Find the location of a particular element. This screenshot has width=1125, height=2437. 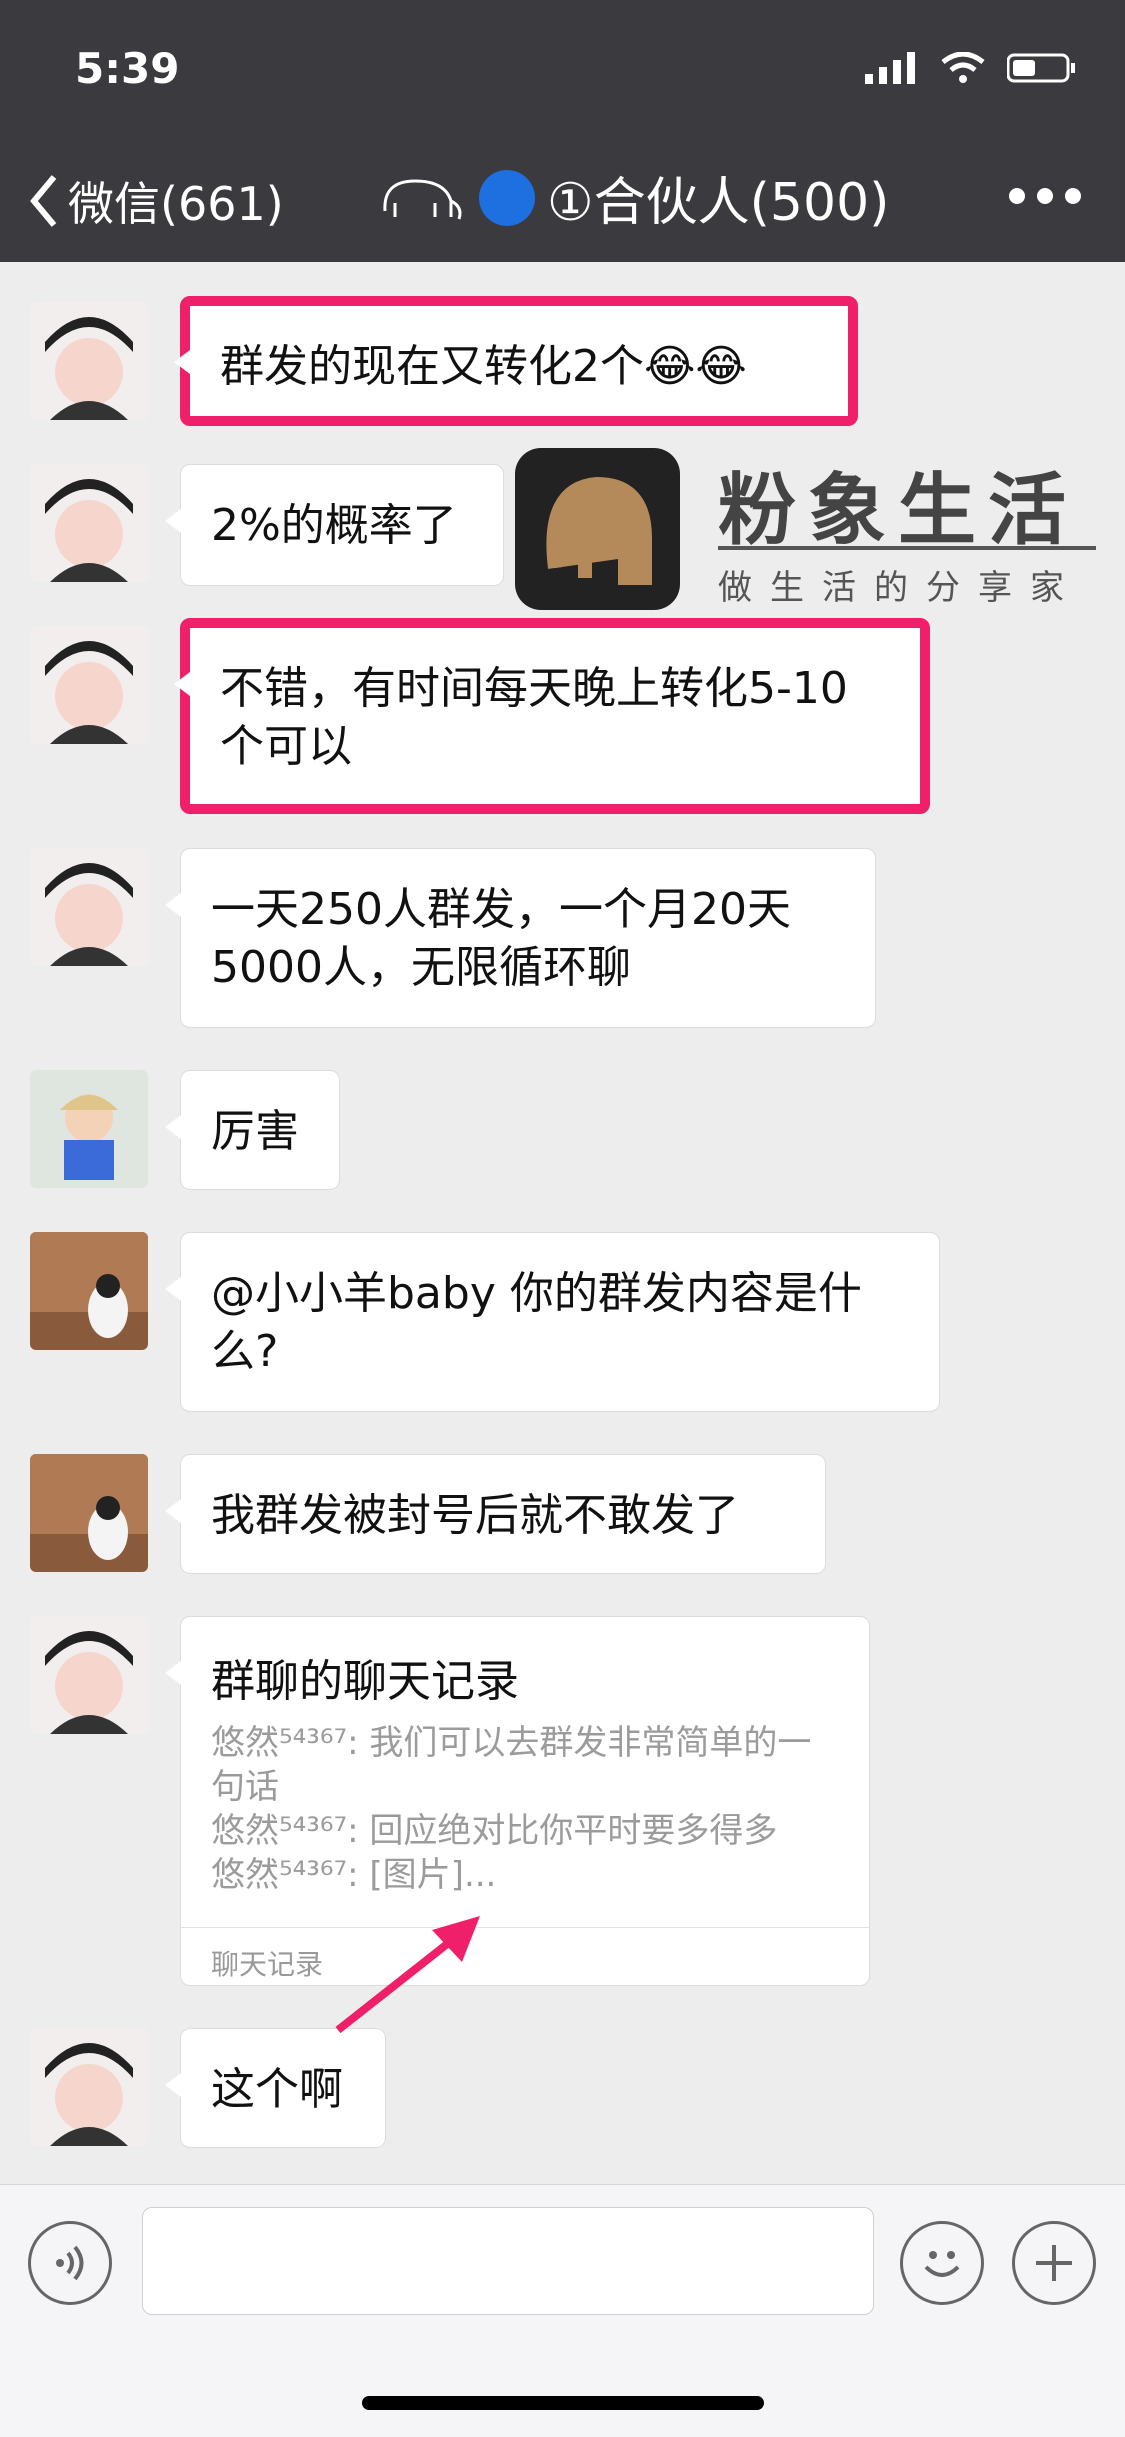

message-text: 厉害 is located at coordinates (255, 1131).